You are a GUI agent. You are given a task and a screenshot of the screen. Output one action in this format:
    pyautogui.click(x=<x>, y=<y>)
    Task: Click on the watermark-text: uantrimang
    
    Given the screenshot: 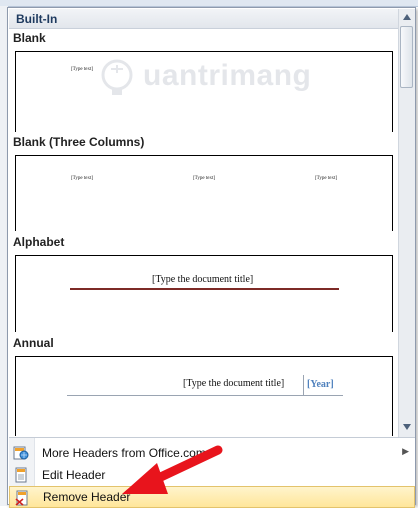 What is the action you would take?
    pyautogui.click(x=227, y=75)
    